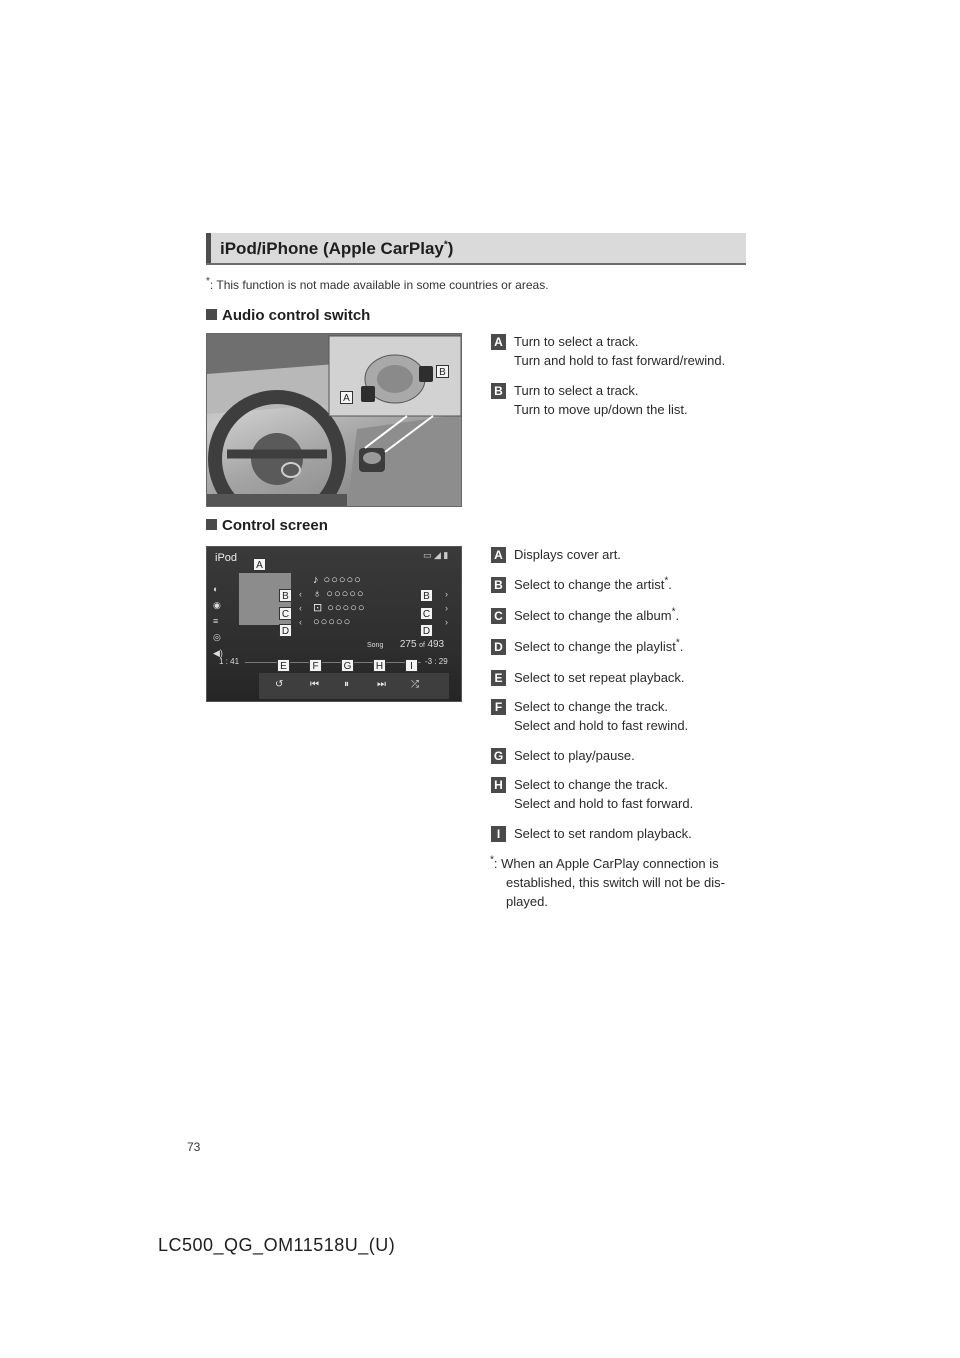  Describe the element at coordinates (406, 644) in the screenshot. I see `track-counter: Song 275 of 493` at that location.